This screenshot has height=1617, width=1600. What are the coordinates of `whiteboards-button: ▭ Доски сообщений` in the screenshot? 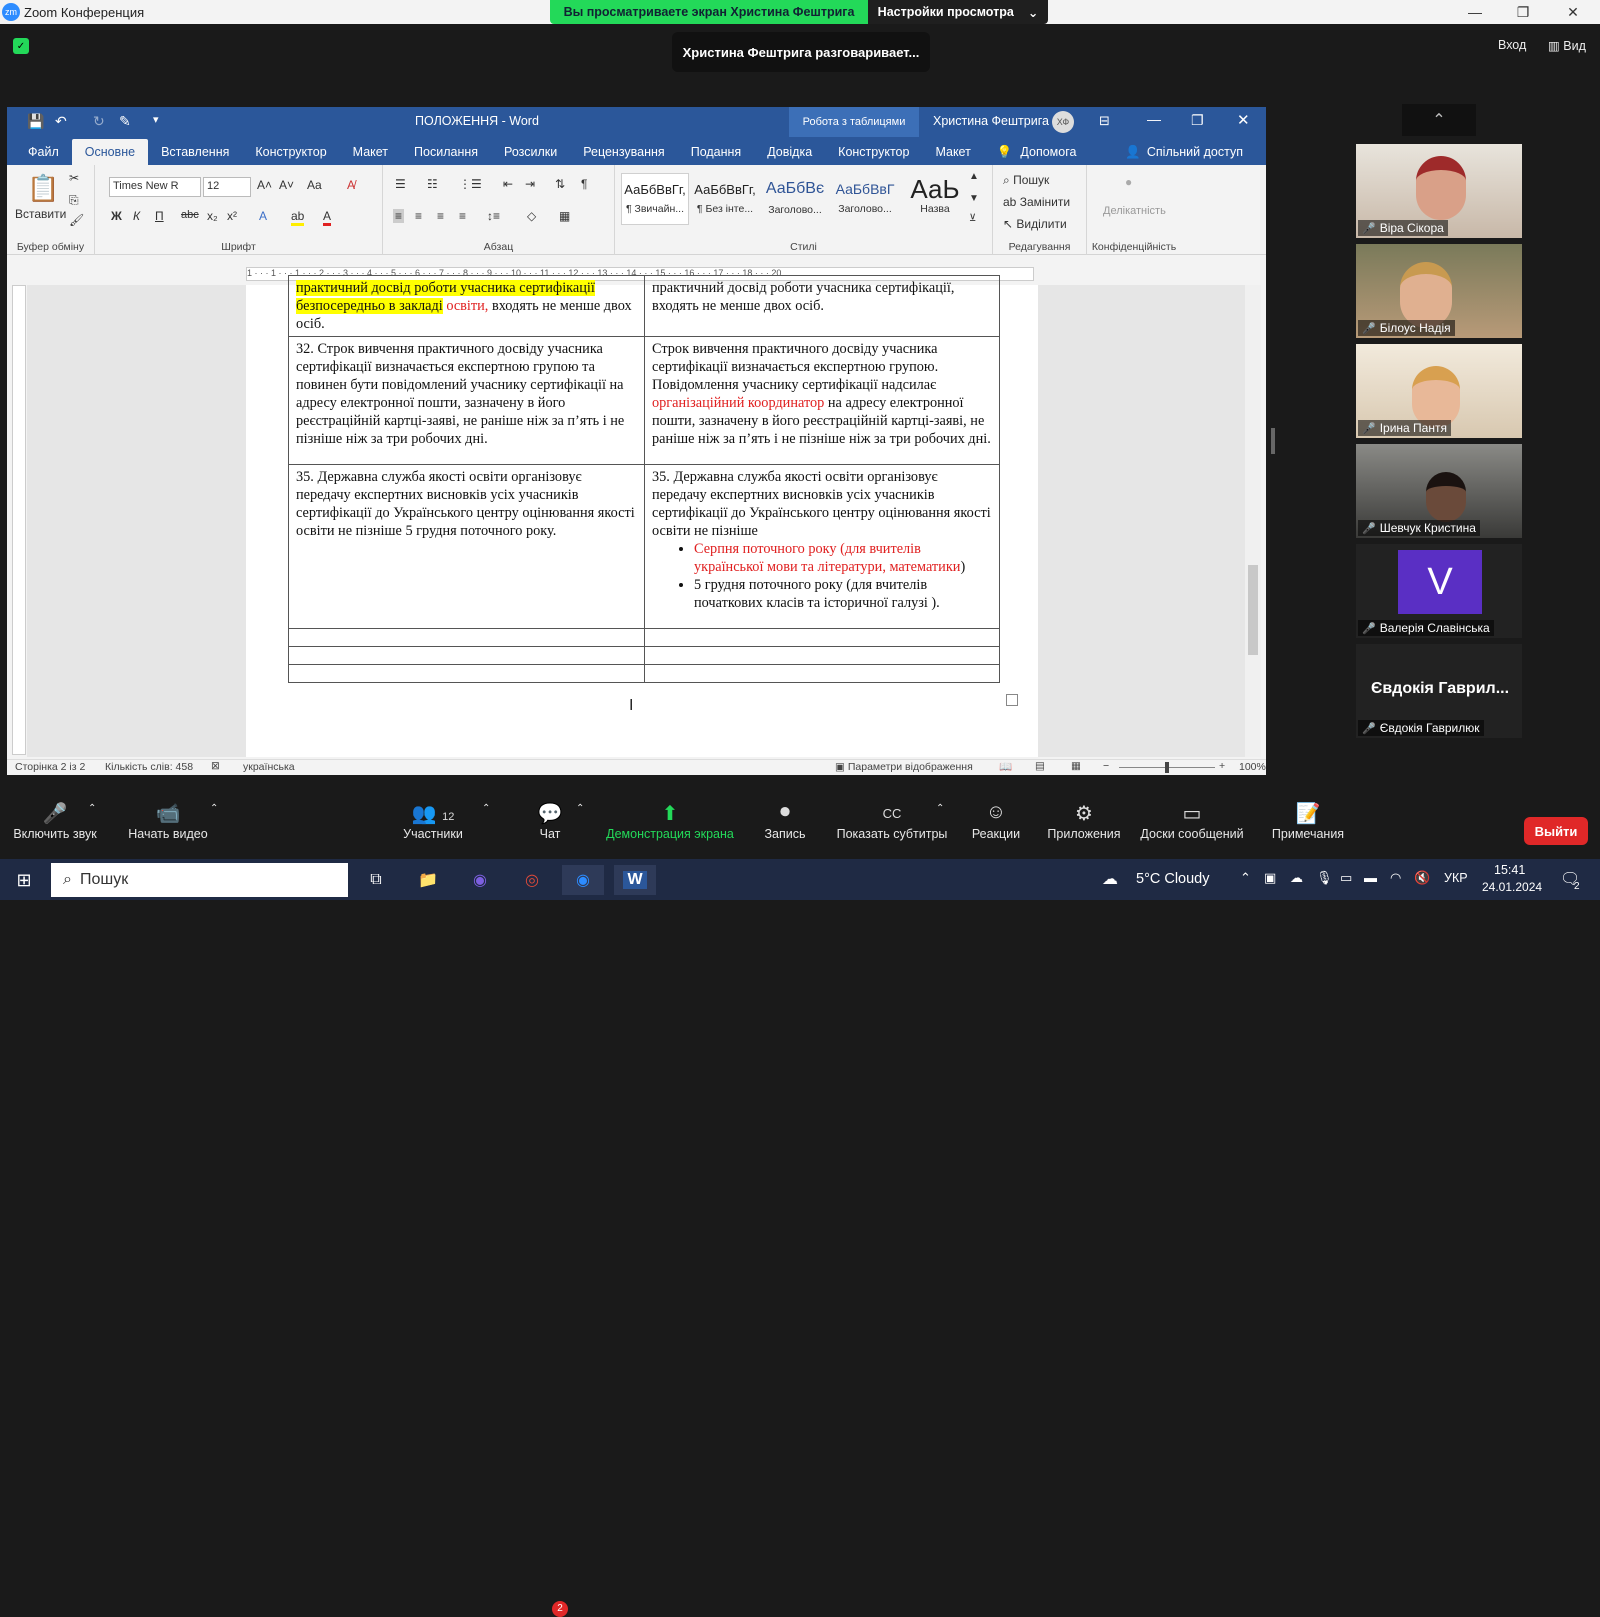 It's located at (1192, 821).